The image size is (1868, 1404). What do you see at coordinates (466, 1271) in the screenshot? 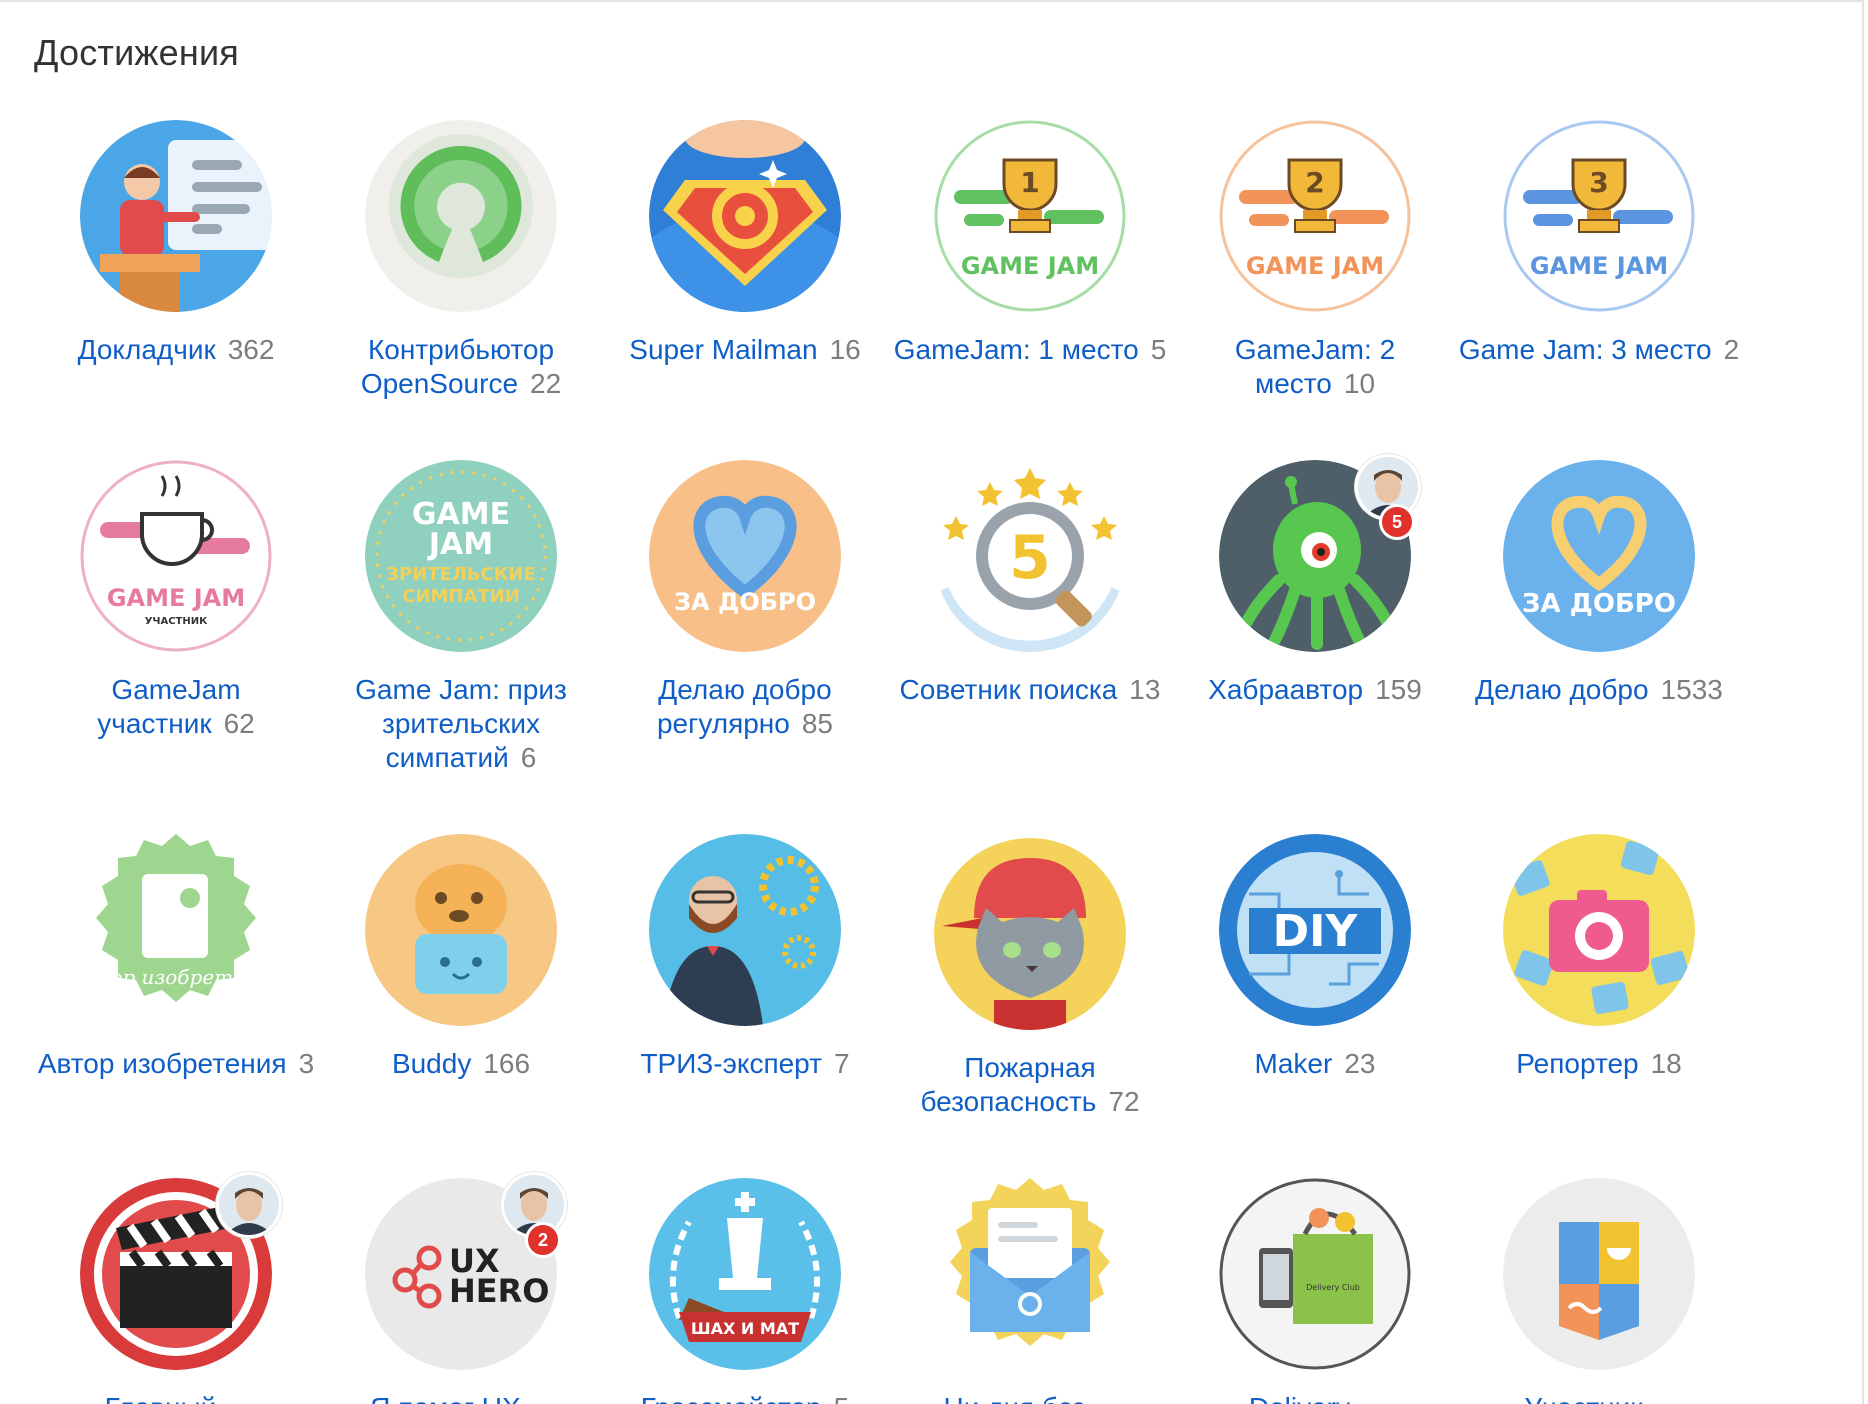
I see `ux-hero-icon: UX HERO 2` at bounding box center [466, 1271].